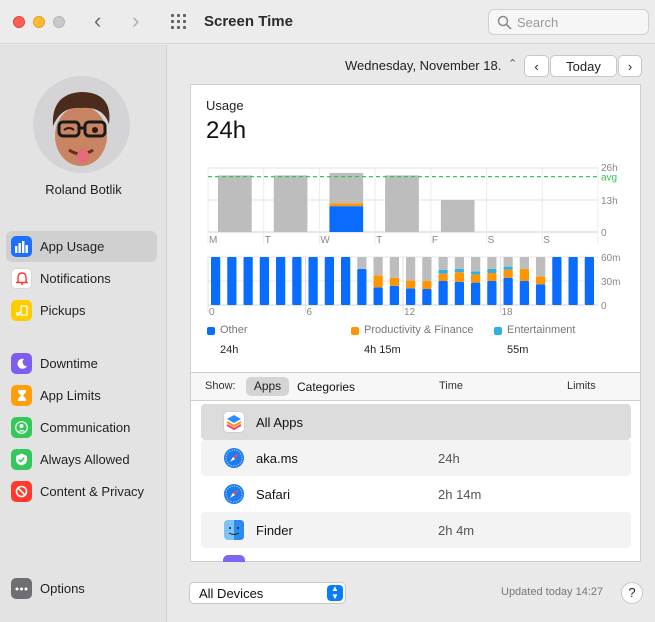  What do you see at coordinates (234, 530) in the screenshot?
I see `finder-icon` at bounding box center [234, 530].